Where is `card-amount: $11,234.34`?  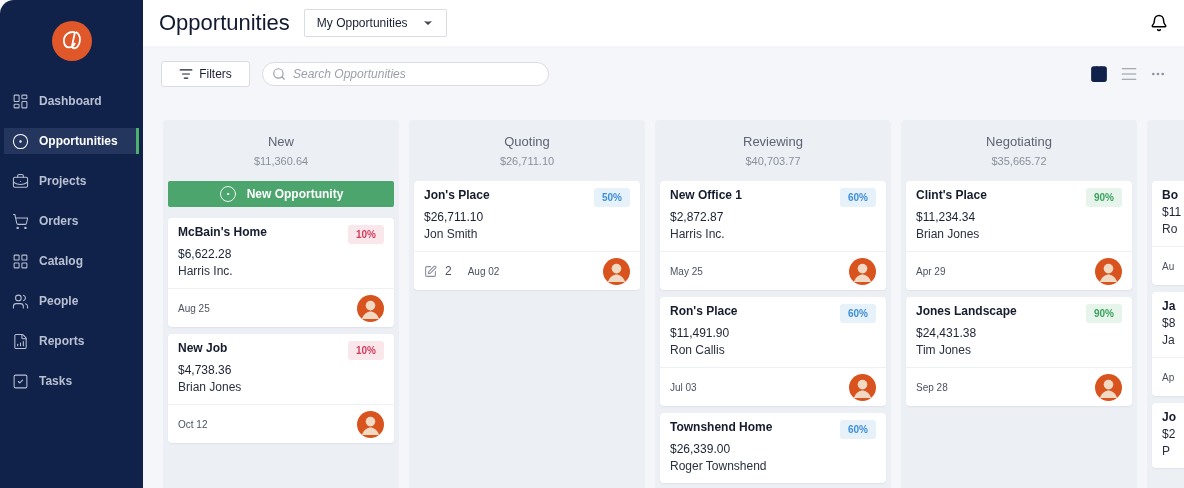 card-amount: $11,234.34 is located at coordinates (946, 217).